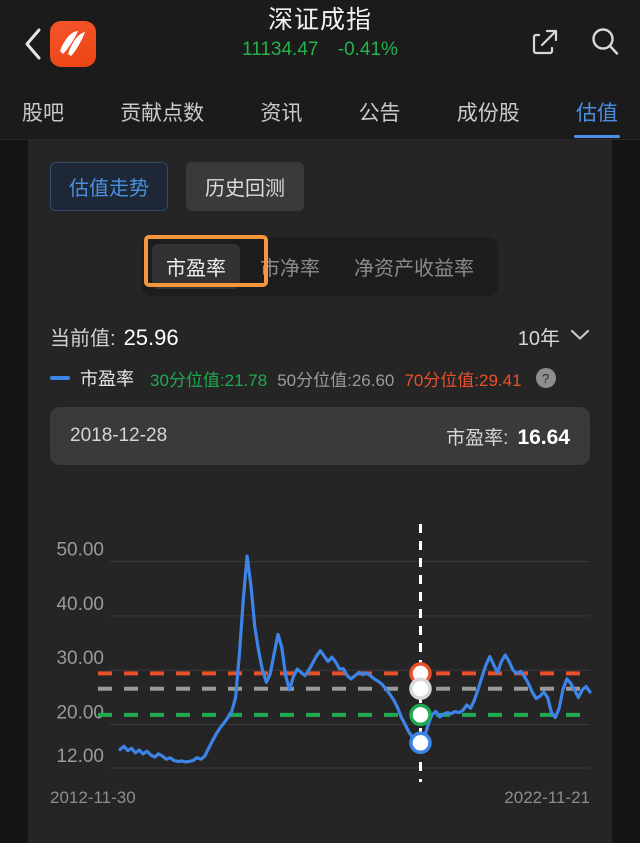  What do you see at coordinates (151, 337) in the screenshot?
I see `current-value-number: 25.96` at bounding box center [151, 337].